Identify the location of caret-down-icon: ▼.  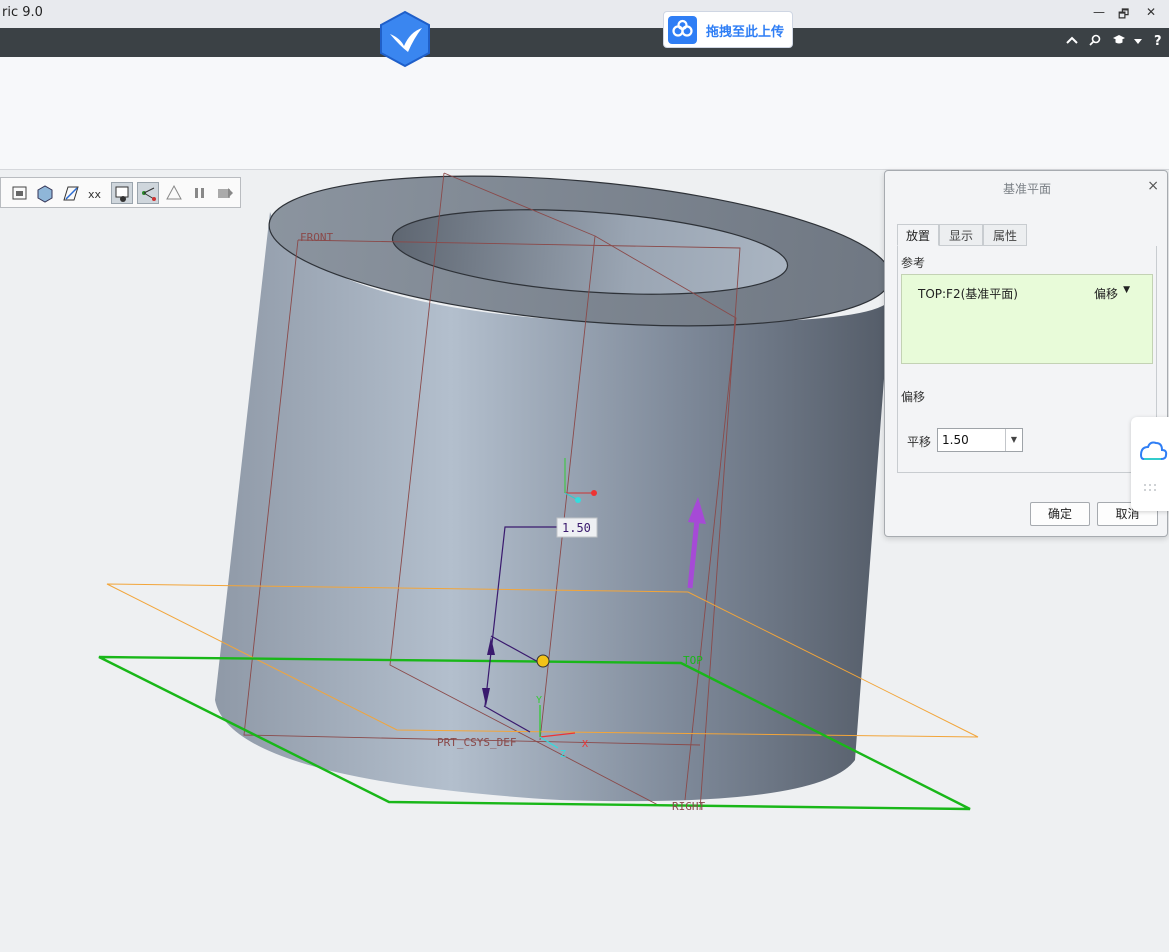
(1126, 290).